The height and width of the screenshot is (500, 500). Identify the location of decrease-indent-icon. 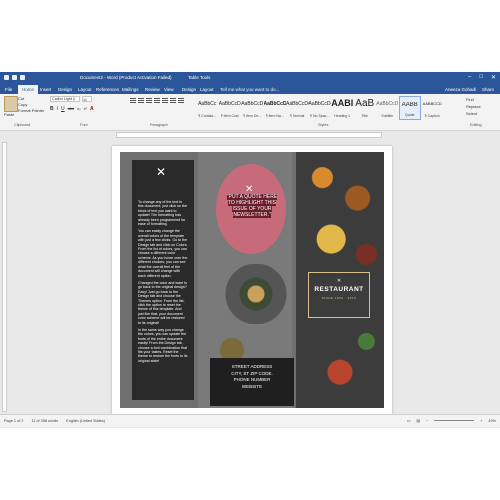
(157, 101).